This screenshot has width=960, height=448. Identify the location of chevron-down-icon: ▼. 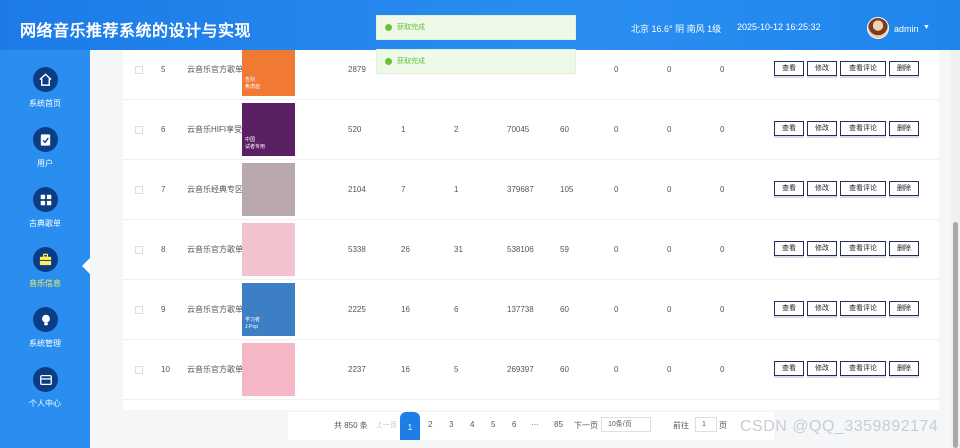
(926, 27).